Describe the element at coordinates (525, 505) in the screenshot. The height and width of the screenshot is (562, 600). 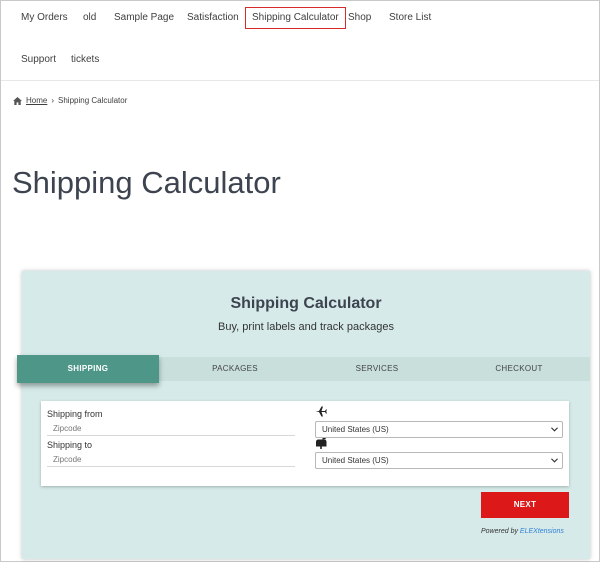
I see `next-button: NEXT` at that location.